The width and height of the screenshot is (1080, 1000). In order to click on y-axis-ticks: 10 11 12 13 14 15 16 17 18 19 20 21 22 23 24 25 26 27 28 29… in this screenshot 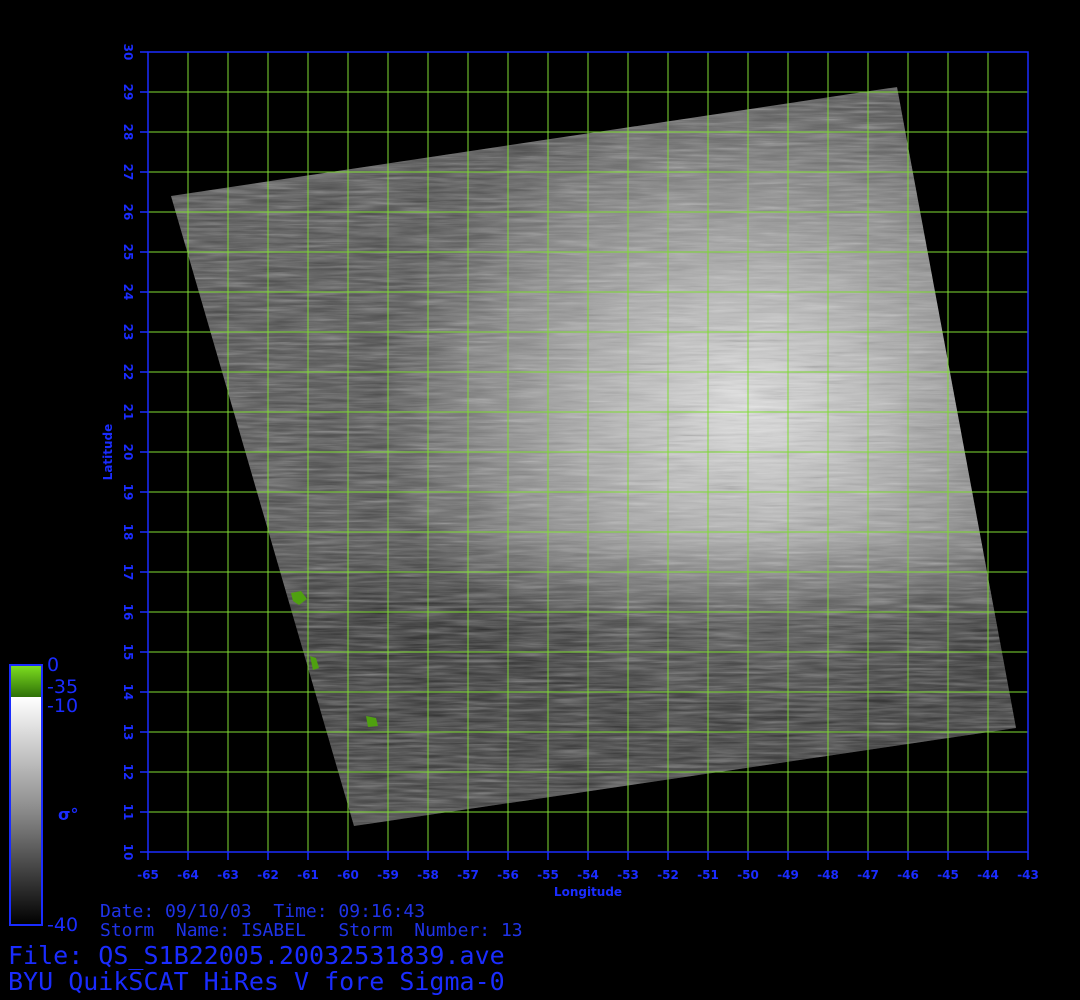, I will do `click(134, 452)`.